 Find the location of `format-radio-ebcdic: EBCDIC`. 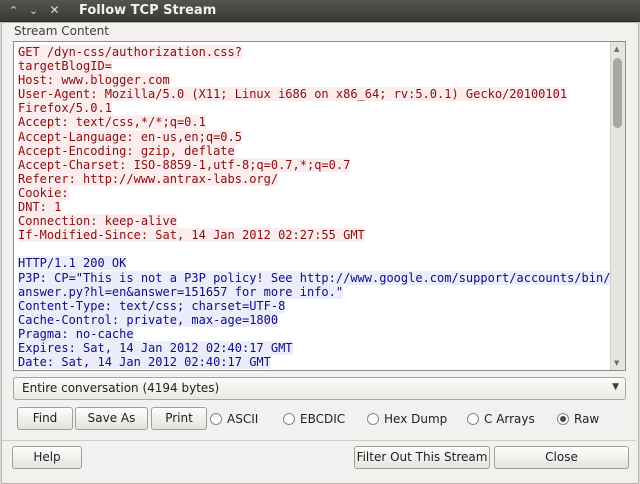

format-radio-ebcdic: EBCDIC is located at coordinates (314, 419).